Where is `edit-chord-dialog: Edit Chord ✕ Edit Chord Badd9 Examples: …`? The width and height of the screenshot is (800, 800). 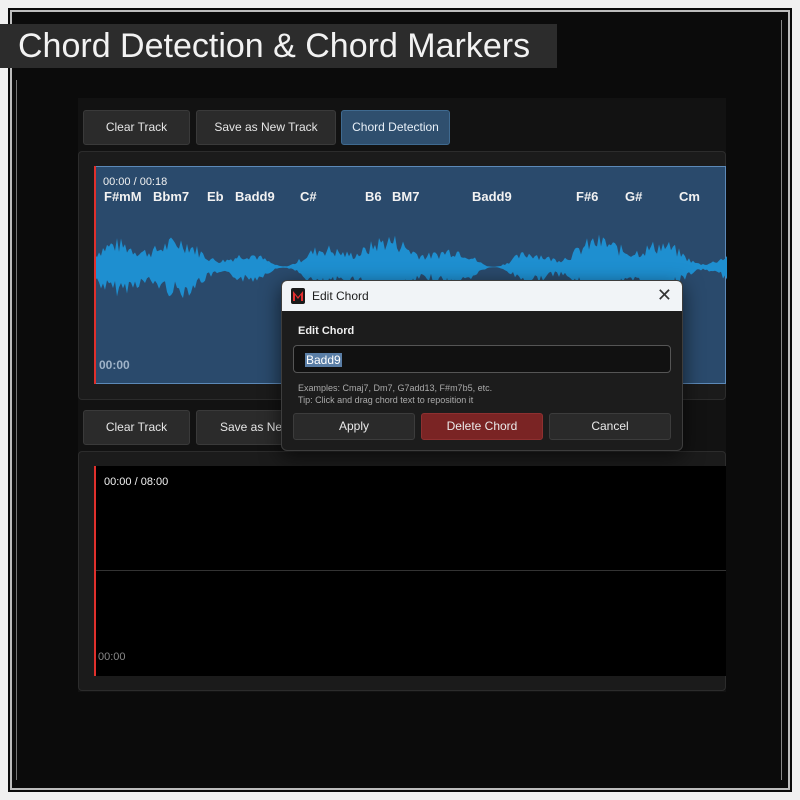 edit-chord-dialog: Edit Chord ✕ Edit Chord Badd9 Examples: … is located at coordinates (482, 365).